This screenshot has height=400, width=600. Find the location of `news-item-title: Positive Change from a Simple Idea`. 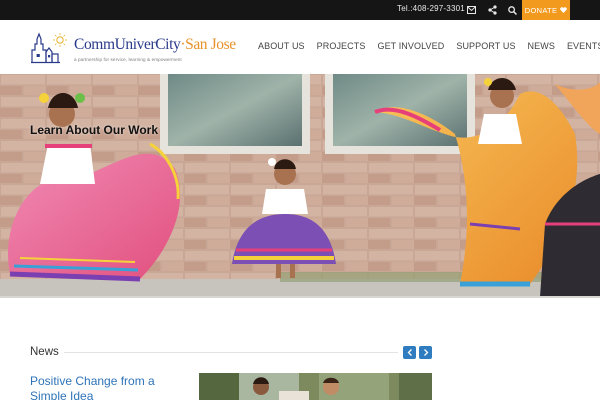

news-item-title: Positive Change from a Simple Idea is located at coordinates (105, 387).